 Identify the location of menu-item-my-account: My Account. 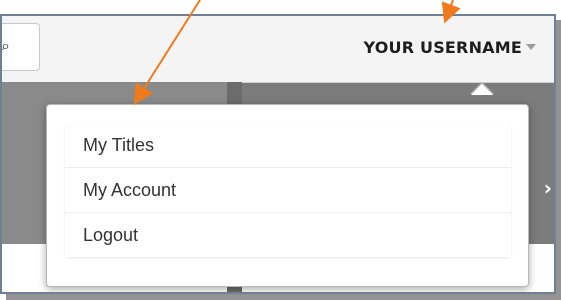
(288, 189).